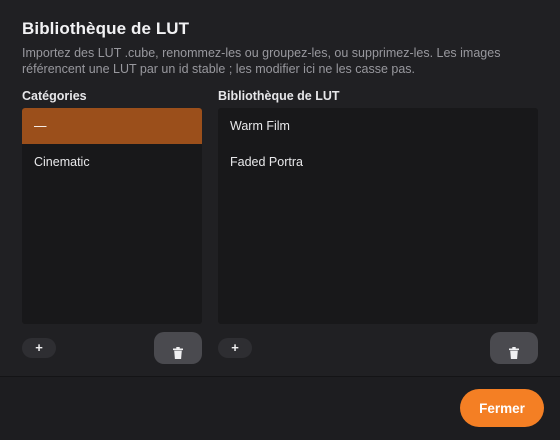  I want to click on category-item-none: —, so click(112, 126).